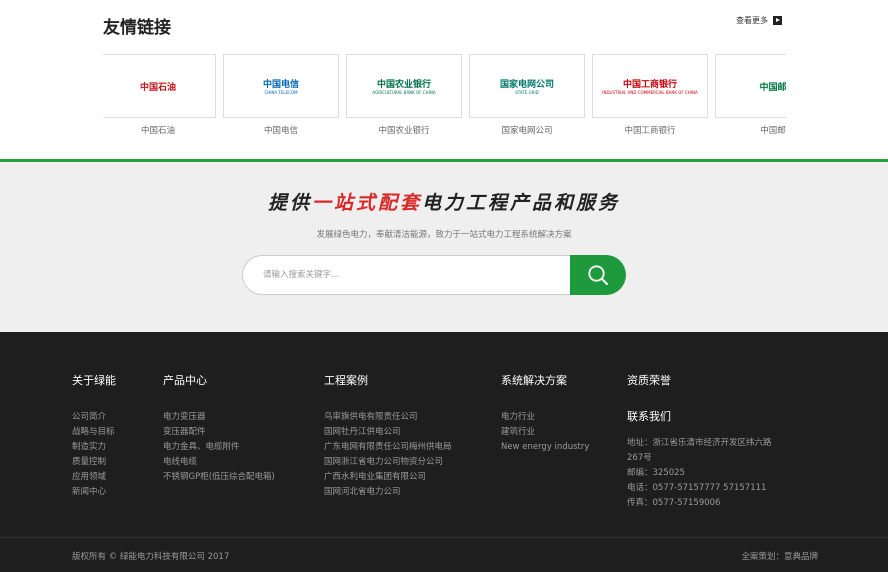 The image size is (888, 572). I want to click on footer-link: 电线电缆, so click(219, 462).